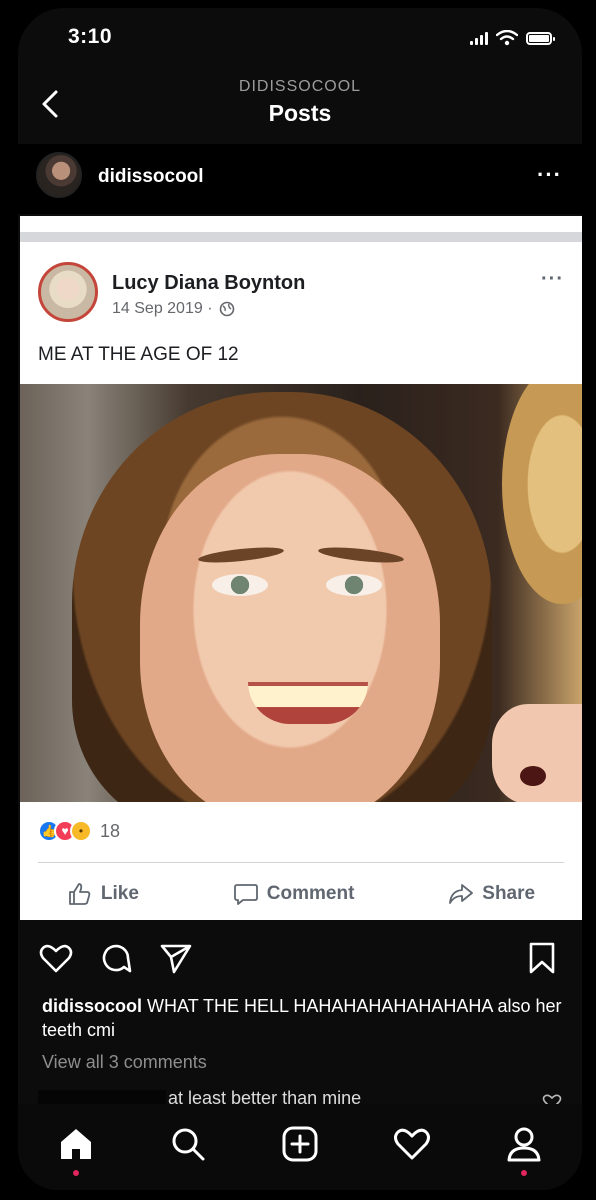 This screenshot has width=596, height=1200. I want to click on share-arrow-icon, so click(461, 894).